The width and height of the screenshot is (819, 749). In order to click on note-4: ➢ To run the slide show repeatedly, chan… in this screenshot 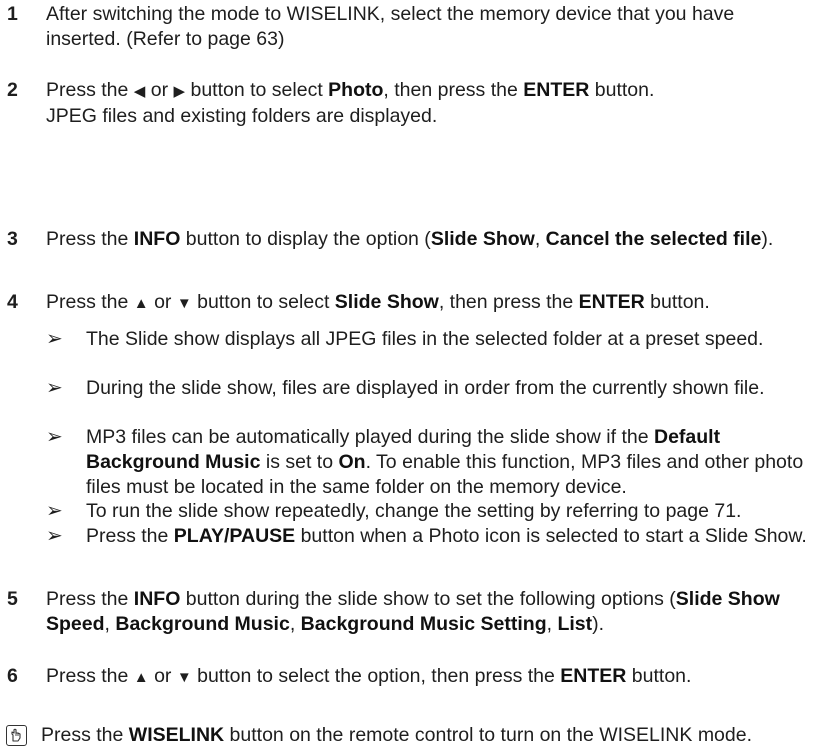, I will do `click(428, 511)`.